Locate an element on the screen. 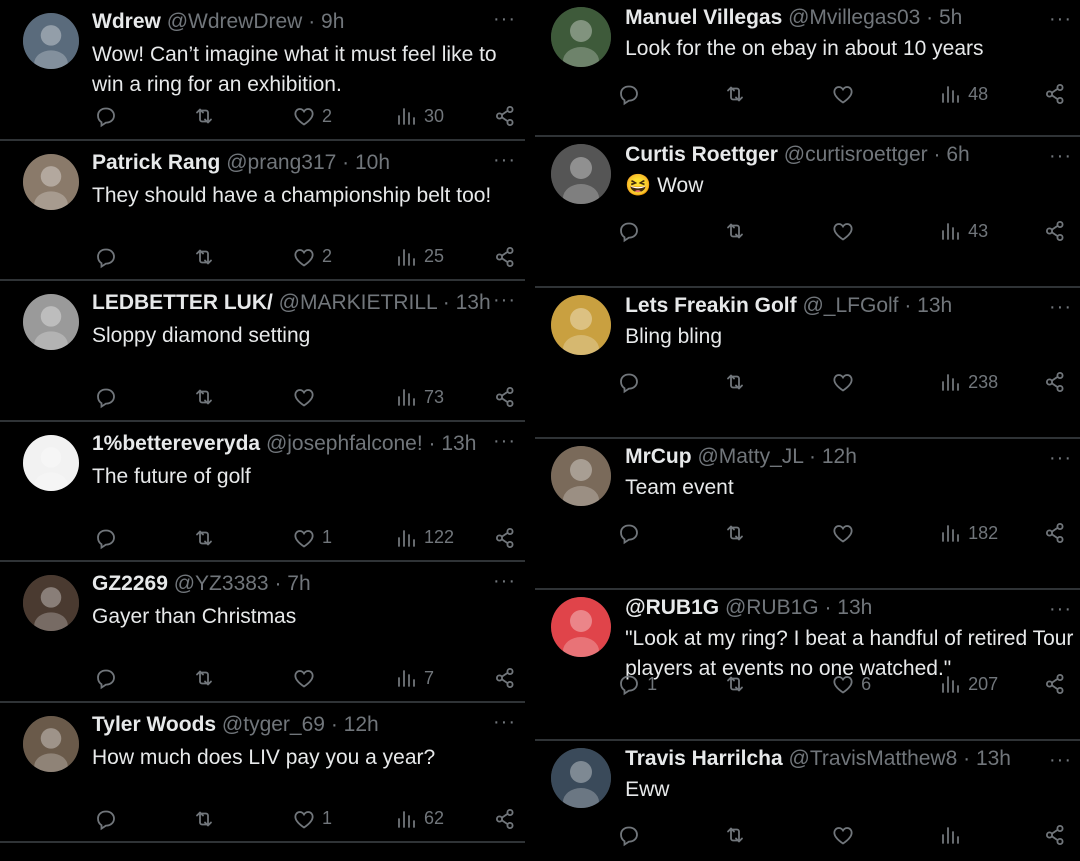  author-name: @RUB1G is located at coordinates (672, 607).